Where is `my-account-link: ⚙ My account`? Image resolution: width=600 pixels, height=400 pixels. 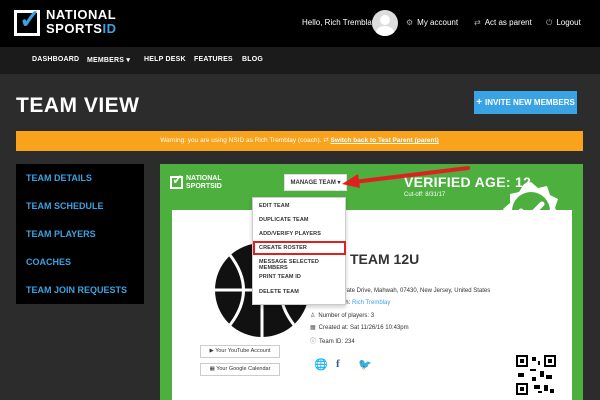 my-account-link: ⚙ My account is located at coordinates (432, 22).